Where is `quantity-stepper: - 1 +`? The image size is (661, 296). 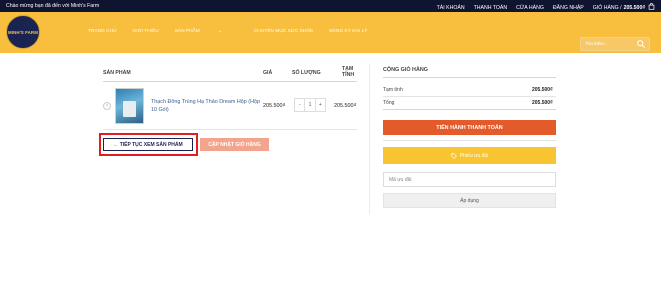
quantity-stepper: - 1 + is located at coordinates (310, 105).